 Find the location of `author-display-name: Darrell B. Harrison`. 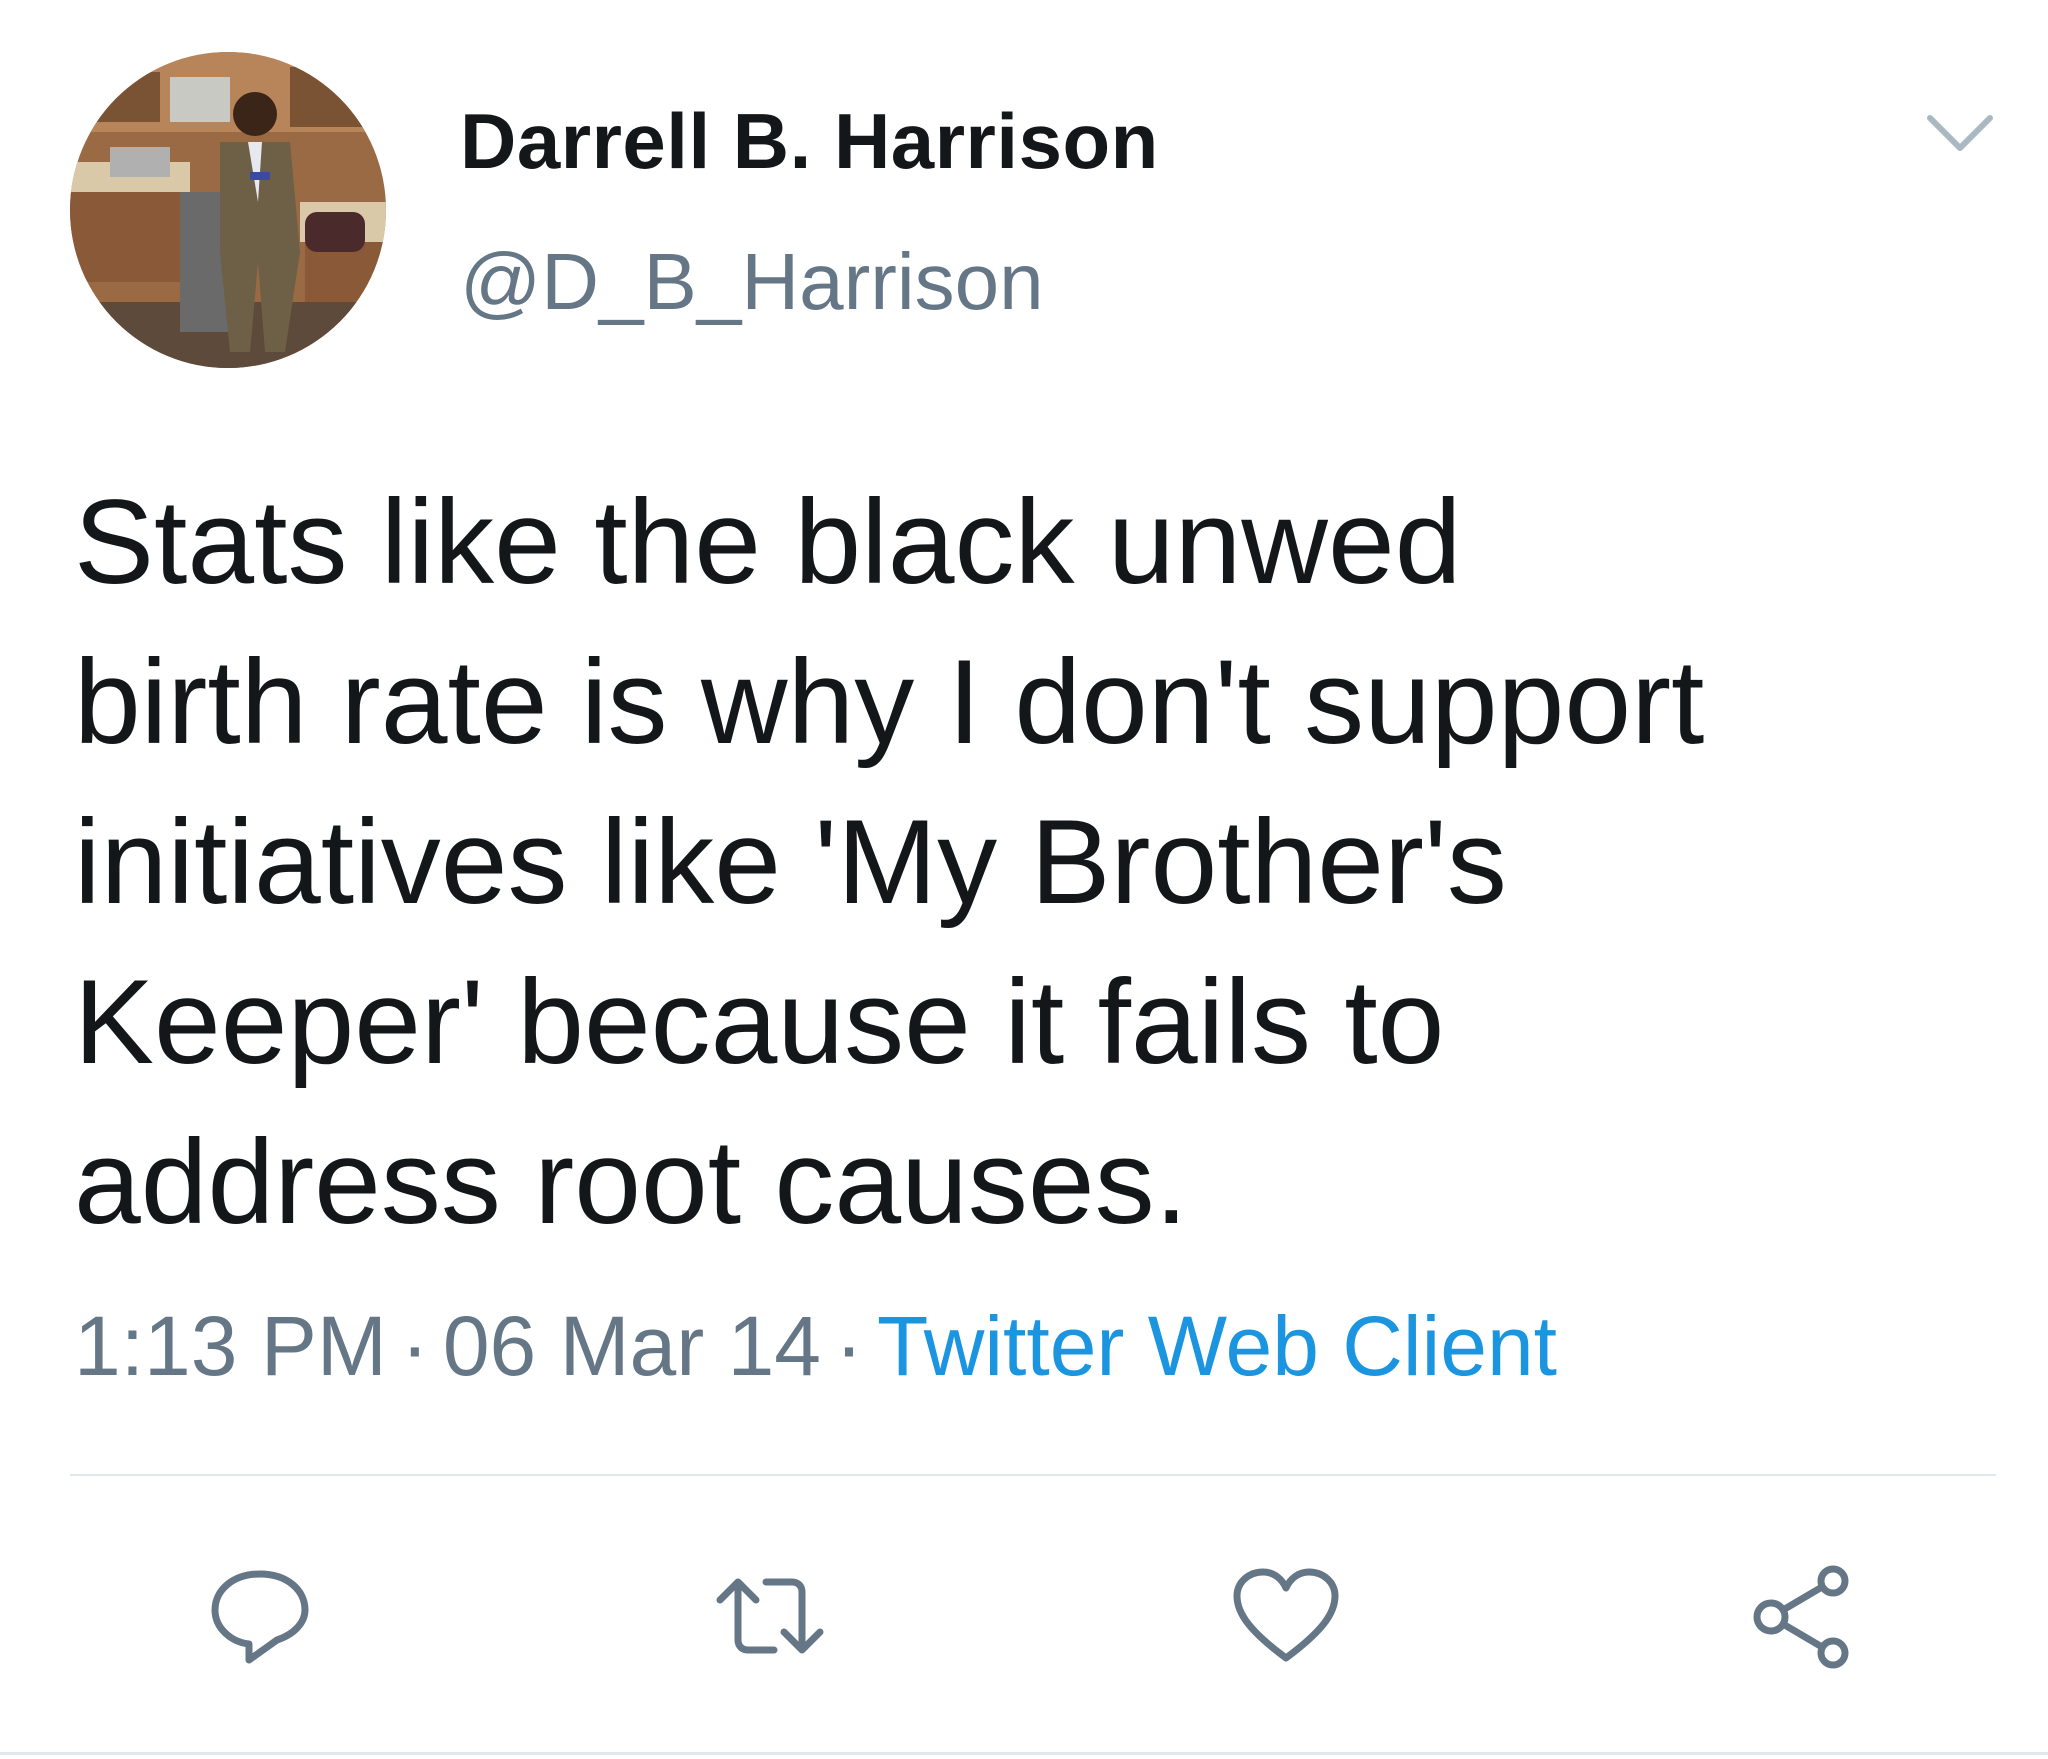

author-display-name: Darrell B. Harrison is located at coordinates (809, 141).